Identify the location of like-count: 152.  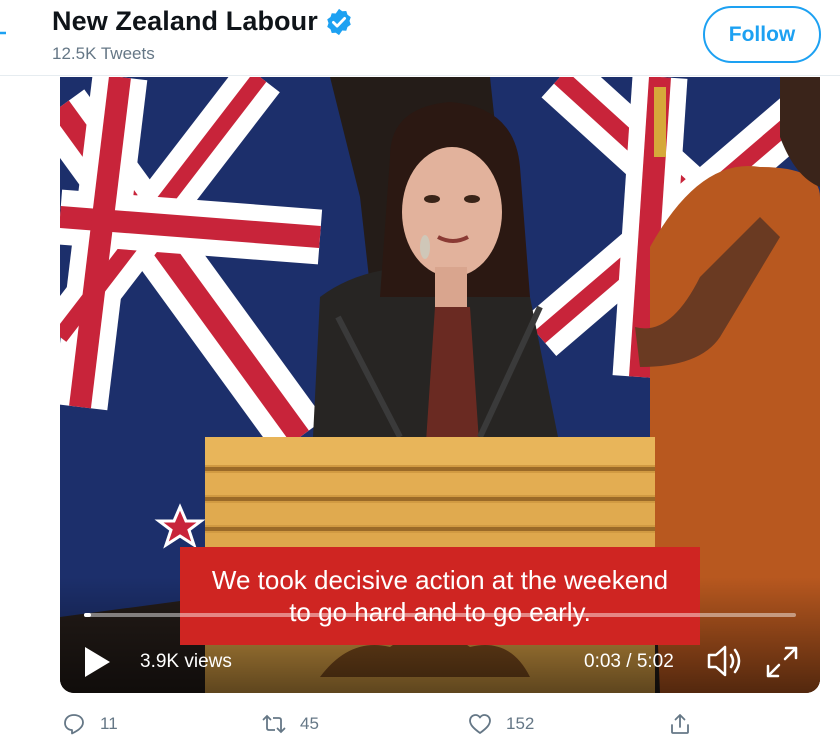
(520, 723).